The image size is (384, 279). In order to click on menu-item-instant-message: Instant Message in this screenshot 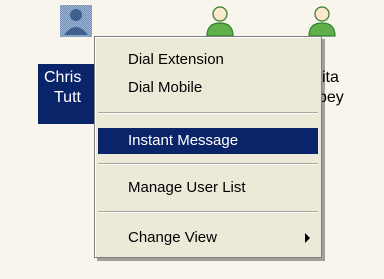, I will do `click(208, 141)`.